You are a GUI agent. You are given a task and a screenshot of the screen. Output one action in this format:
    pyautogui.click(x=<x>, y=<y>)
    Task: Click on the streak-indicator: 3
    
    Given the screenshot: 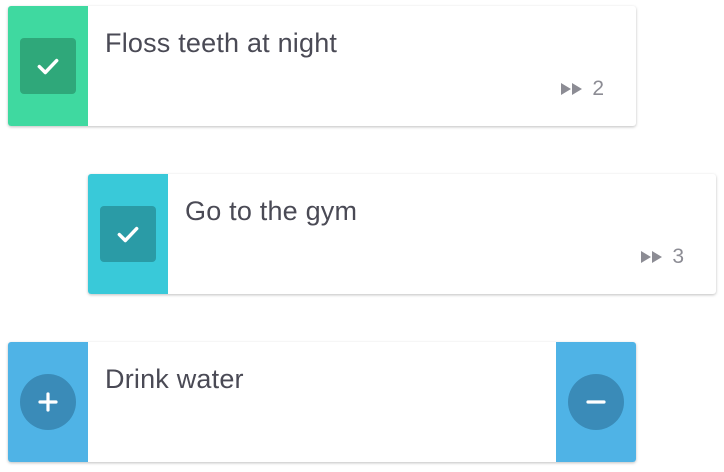 What is the action you would take?
    pyautogui.click(x=662, y=257)
    